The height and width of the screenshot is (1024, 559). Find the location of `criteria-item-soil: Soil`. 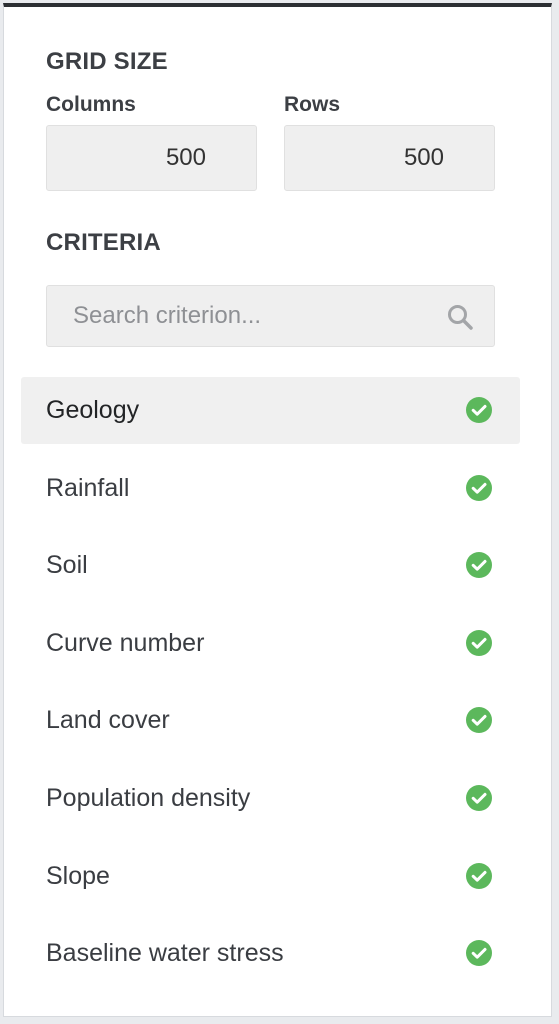

criteria-item-soil: Soil is located at coordinates (270, 565).